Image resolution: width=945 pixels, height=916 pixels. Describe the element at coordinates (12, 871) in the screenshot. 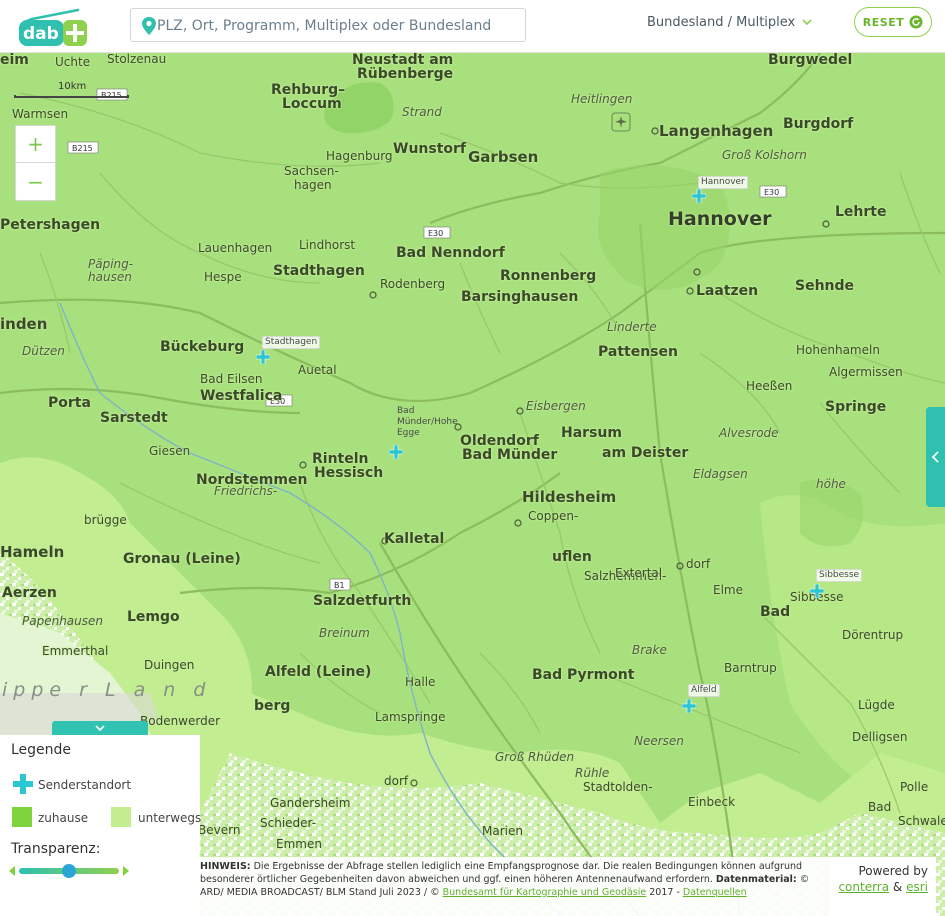

I see `slider-left-arrow-icon` at that location.